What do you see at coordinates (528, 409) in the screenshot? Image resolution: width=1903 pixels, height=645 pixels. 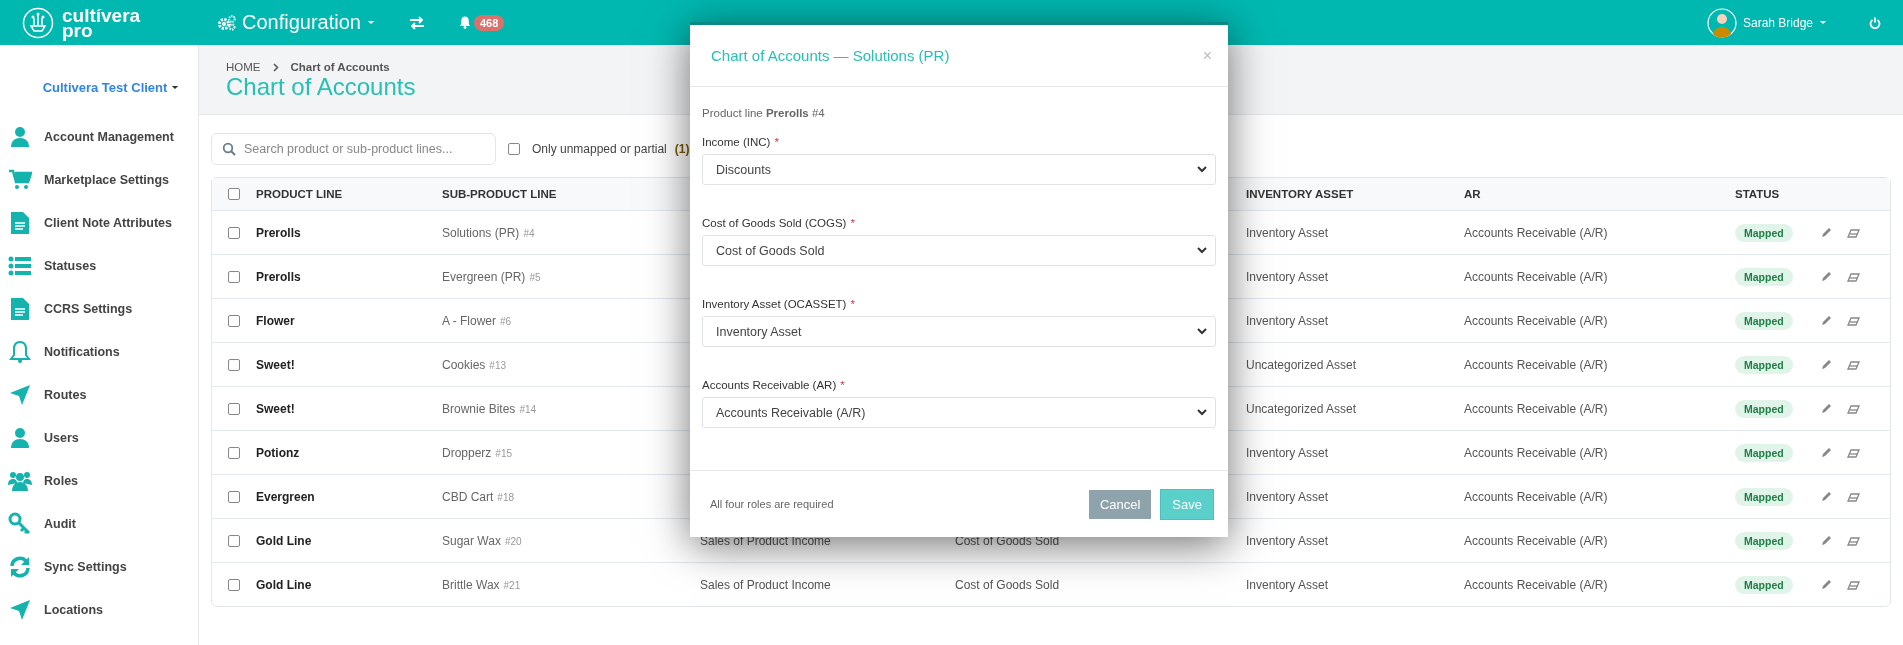 I see `sub-product-id: #14` at bounding box center [528, 409].